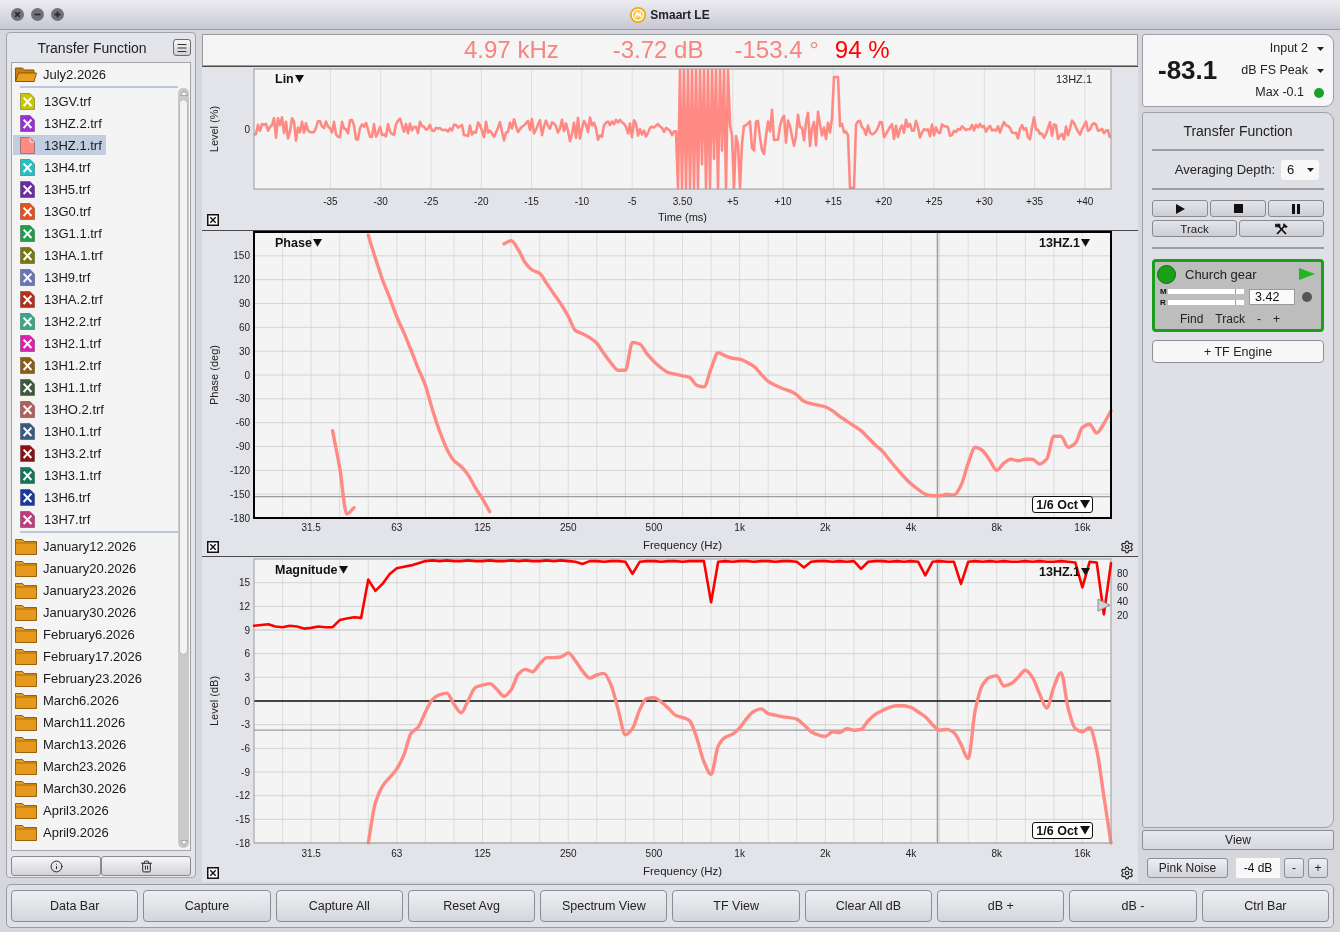 The height and width of the screenshot is (932, 1340). What do you see at coordinates (59, 453) in the screenshot?
I see `file-list-item: 13H3.2.trf` at bounding box center [59, 453].